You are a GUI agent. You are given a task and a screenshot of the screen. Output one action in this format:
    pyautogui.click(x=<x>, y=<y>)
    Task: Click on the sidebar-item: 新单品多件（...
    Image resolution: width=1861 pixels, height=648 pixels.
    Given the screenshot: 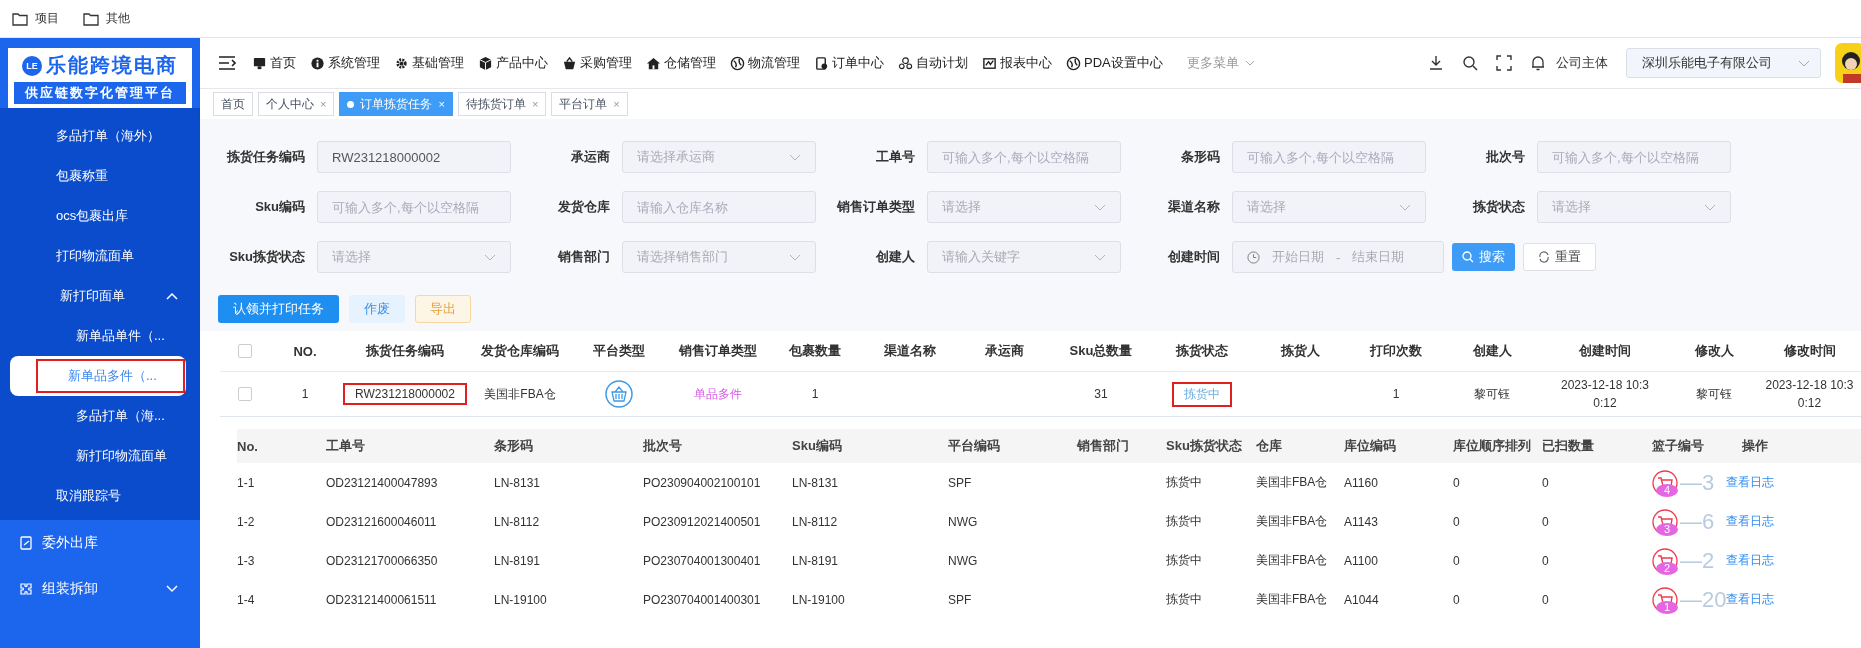 What is the action you would take?
    pyautogui.click(x=98, y=376)
    